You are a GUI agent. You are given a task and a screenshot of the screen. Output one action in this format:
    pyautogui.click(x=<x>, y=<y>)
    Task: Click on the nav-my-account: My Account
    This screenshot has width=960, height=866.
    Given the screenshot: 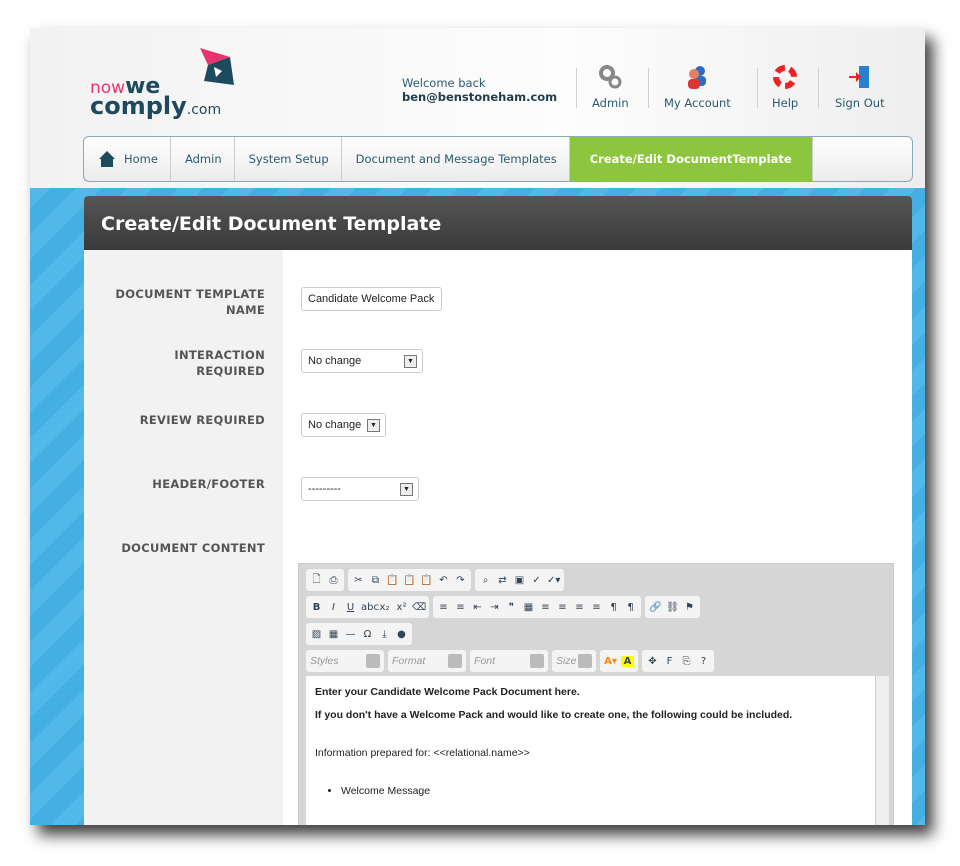 What is the action you would take?
    pyautogui.click(x=697, y=87)
    